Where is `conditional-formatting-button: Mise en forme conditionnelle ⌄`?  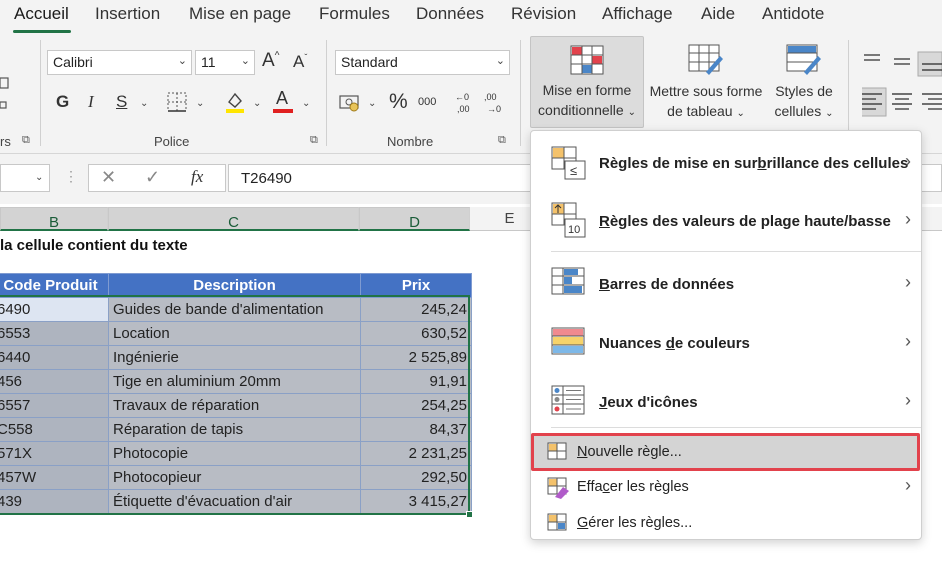 conditional-formatting-button: Mise en forme conditionnelle ⌄ is located at coordinates (587, 82).